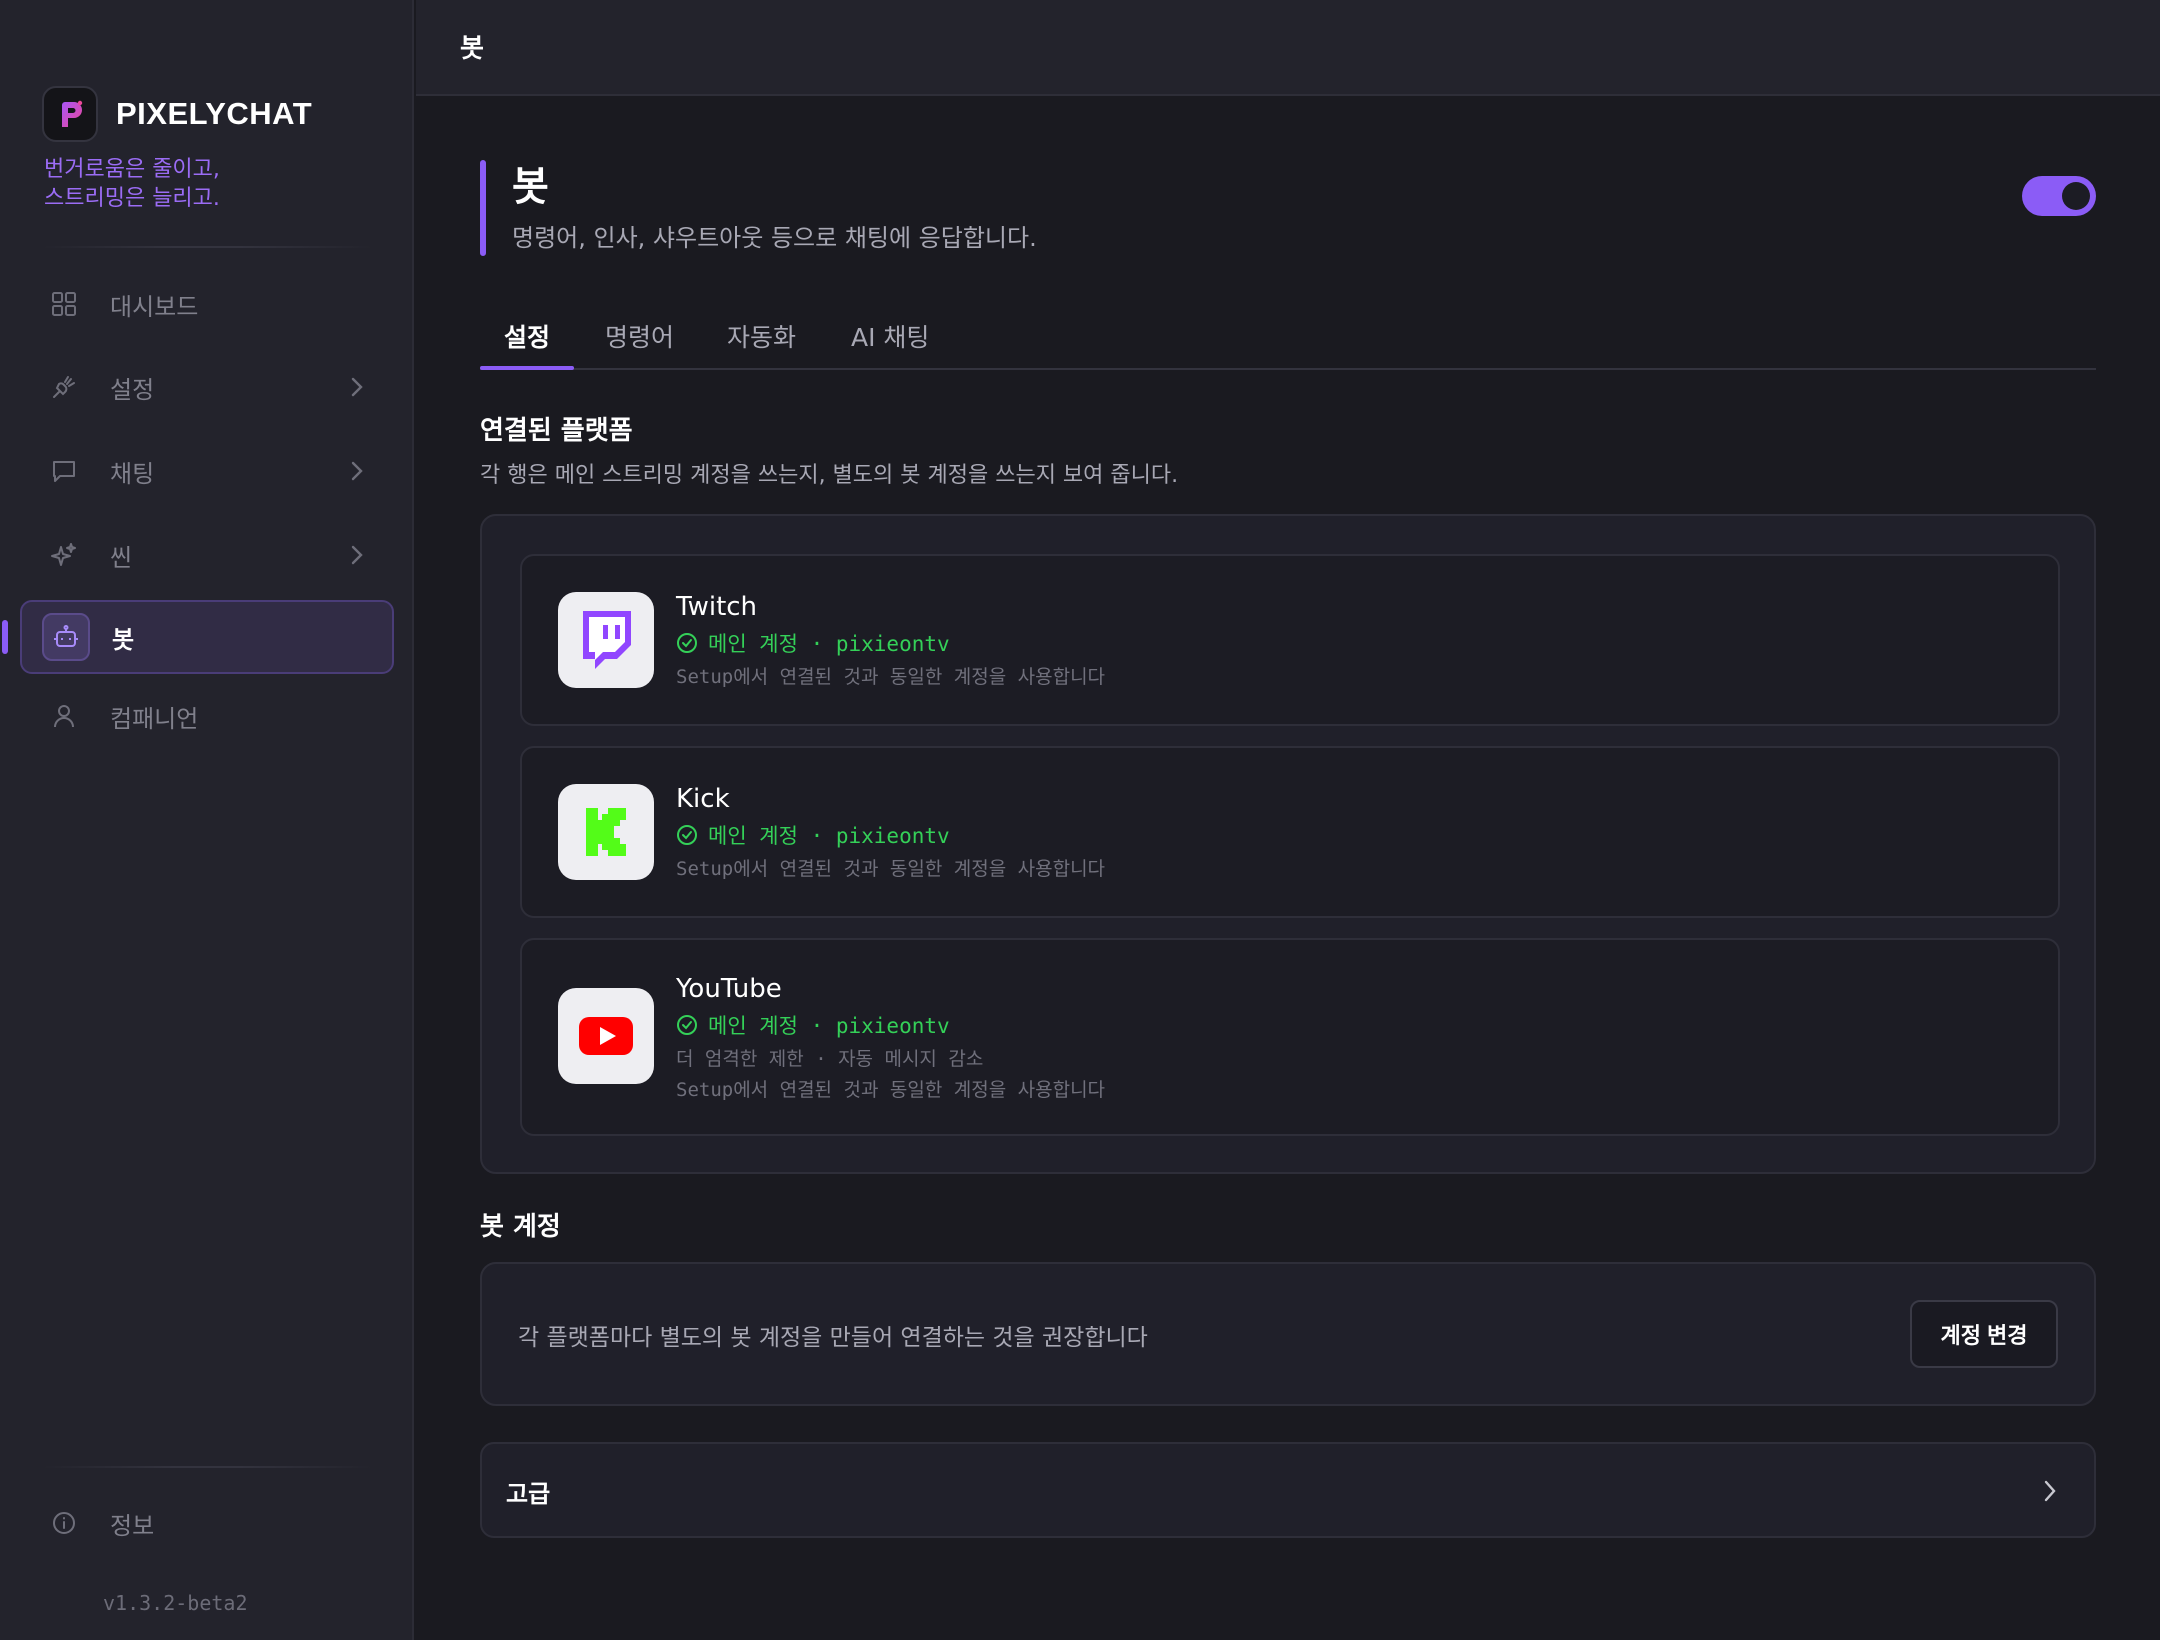 The height and width of the screenshot is (1640, 2160). I want to click on sidebar-item-label: 설정, so click(132, 389).